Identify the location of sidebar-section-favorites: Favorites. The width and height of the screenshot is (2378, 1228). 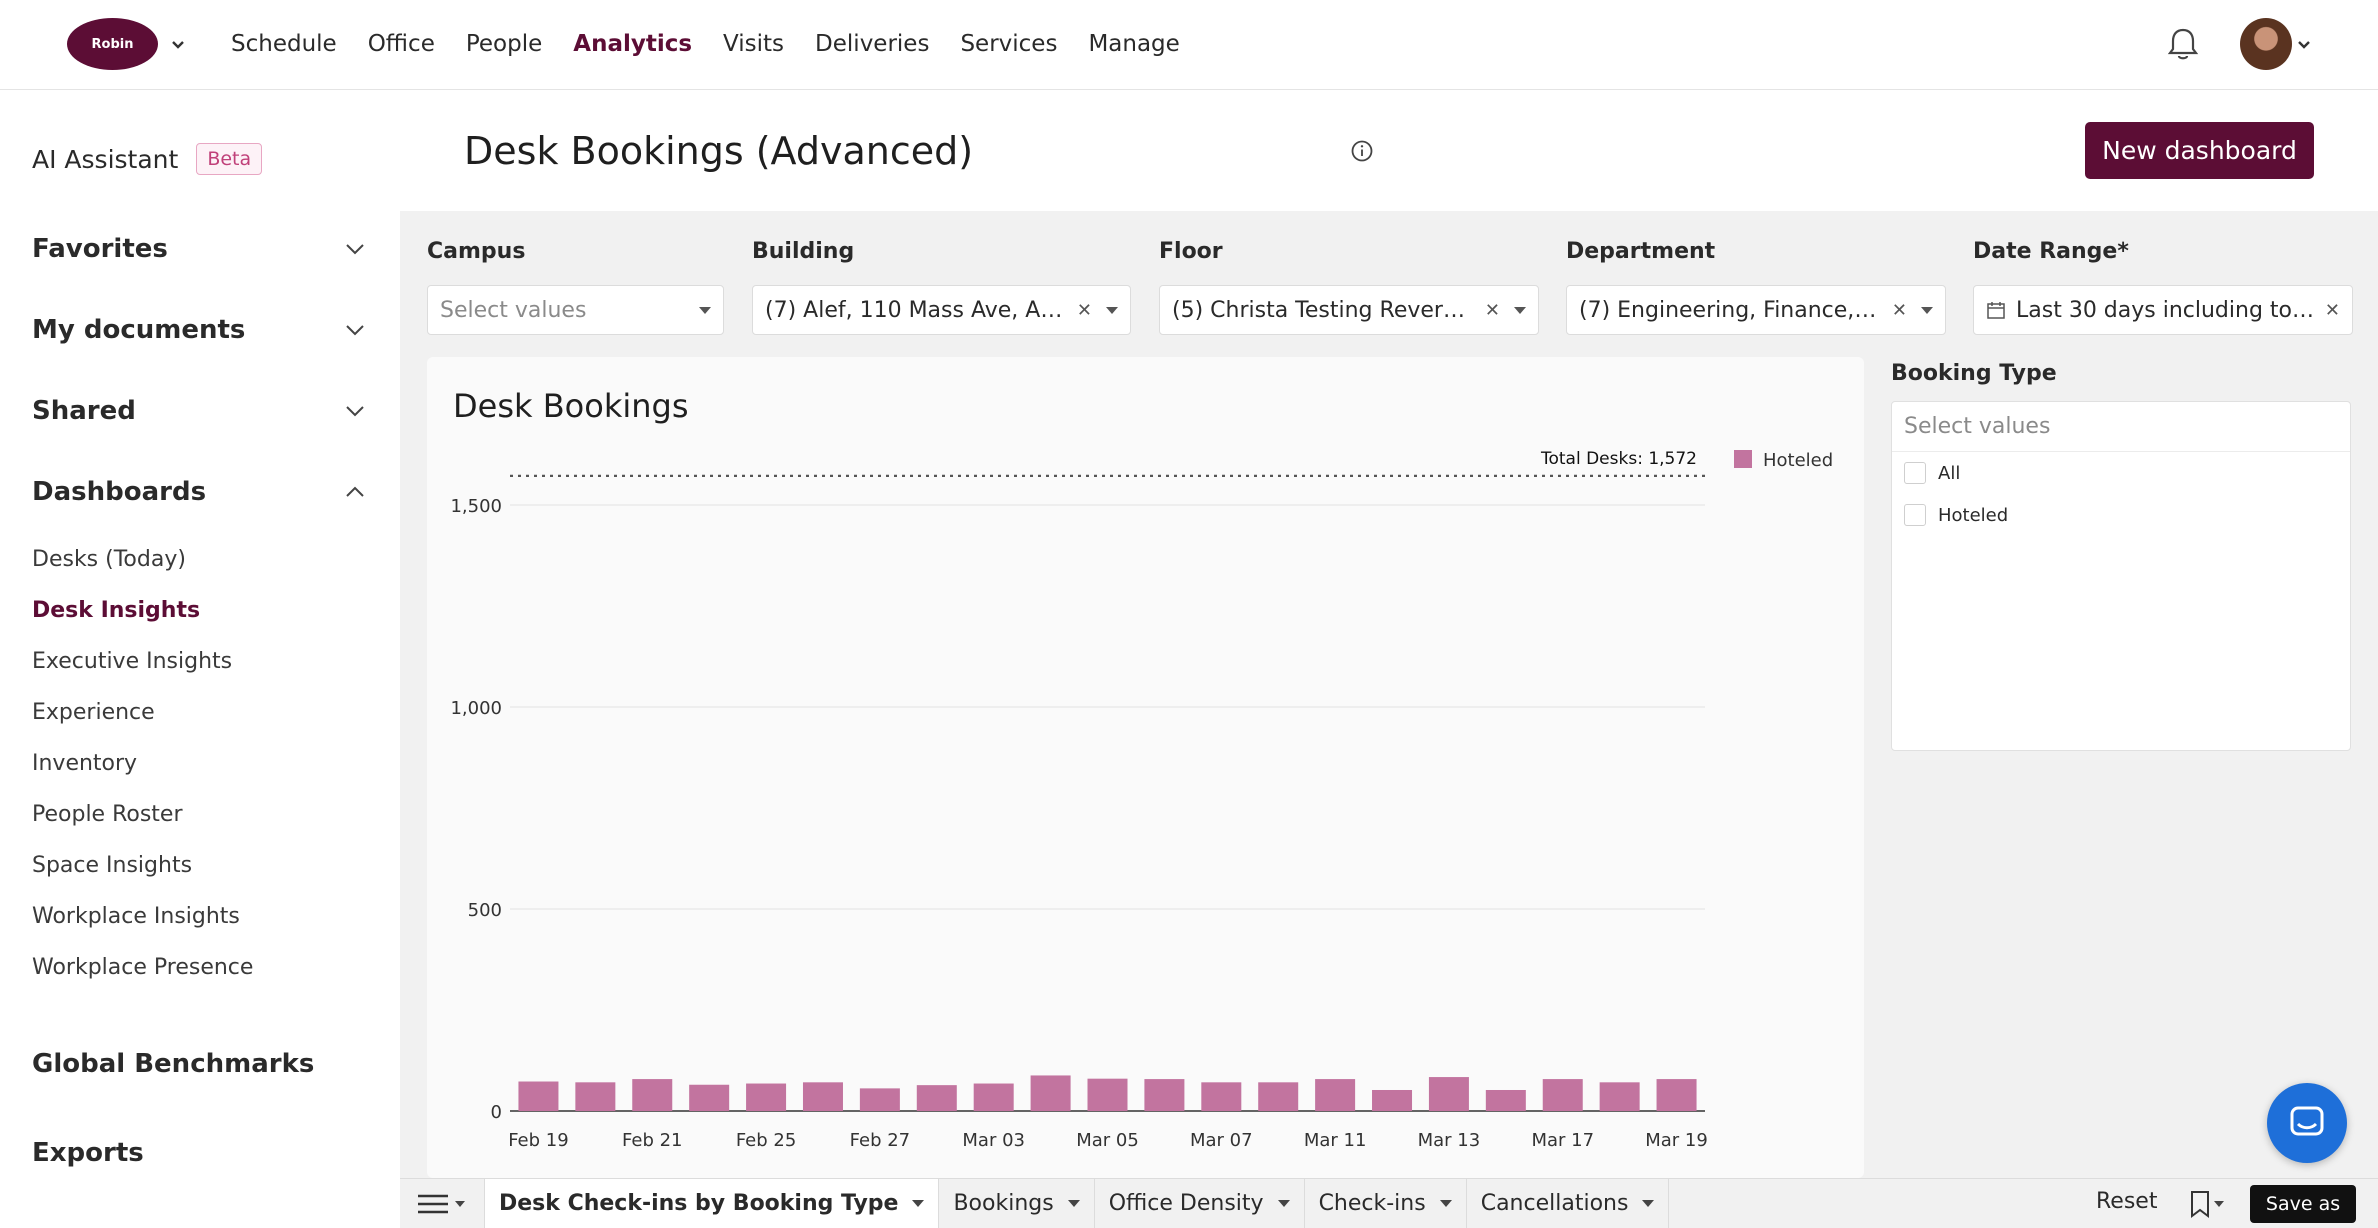
(200, 249).